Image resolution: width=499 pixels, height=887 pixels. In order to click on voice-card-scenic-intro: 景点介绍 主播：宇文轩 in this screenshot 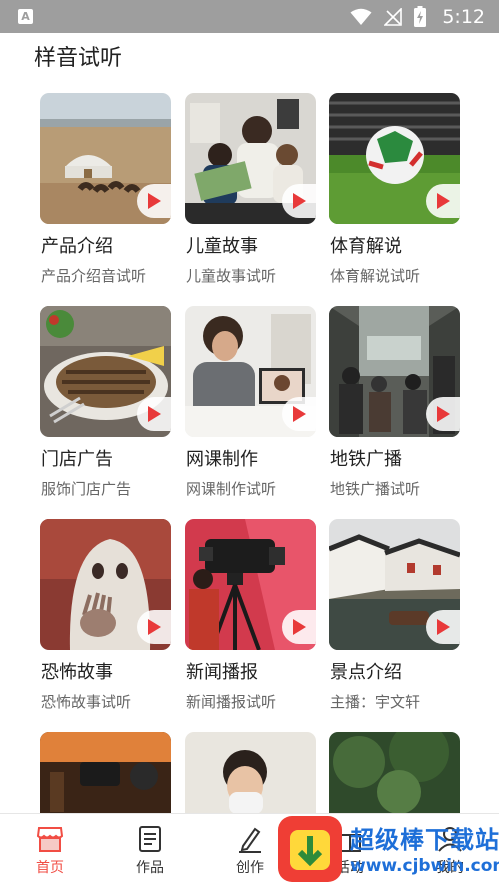, I will do `click(394, 615)`.